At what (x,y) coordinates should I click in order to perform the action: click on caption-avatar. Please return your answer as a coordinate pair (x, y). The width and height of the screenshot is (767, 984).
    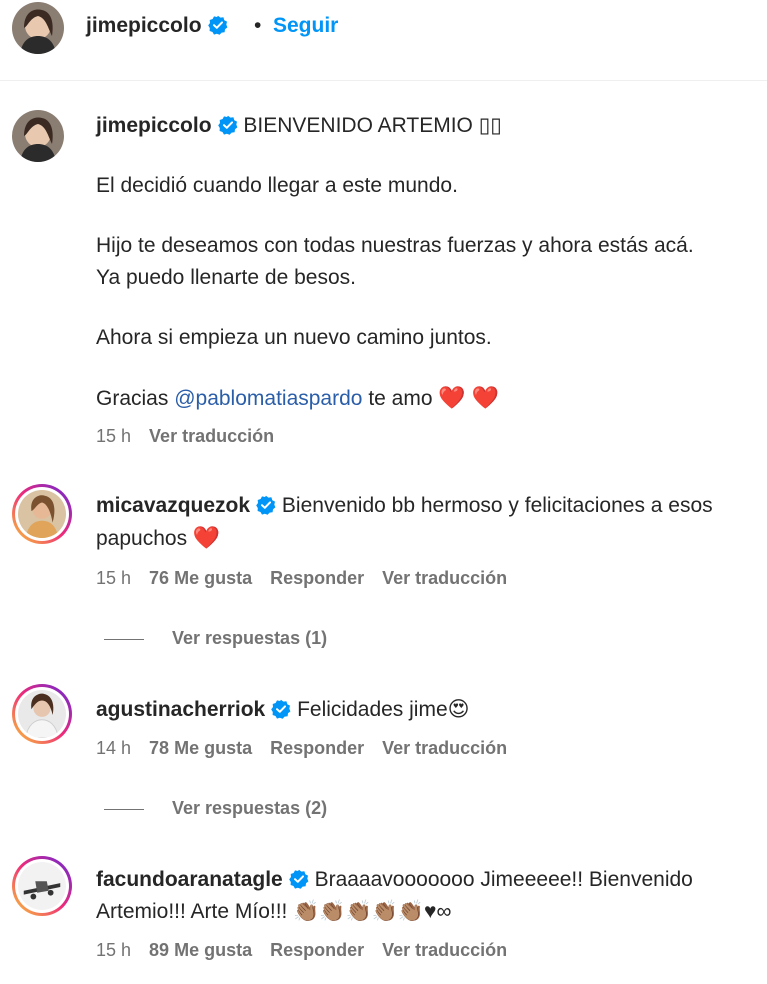
    Looking at the image, I should click on (38, 136).